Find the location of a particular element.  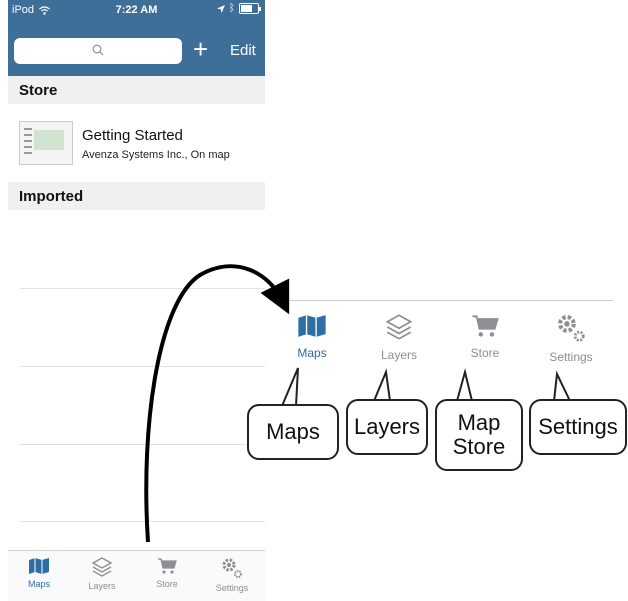

callout-layers: Layers is located at coordinates (387, 427).